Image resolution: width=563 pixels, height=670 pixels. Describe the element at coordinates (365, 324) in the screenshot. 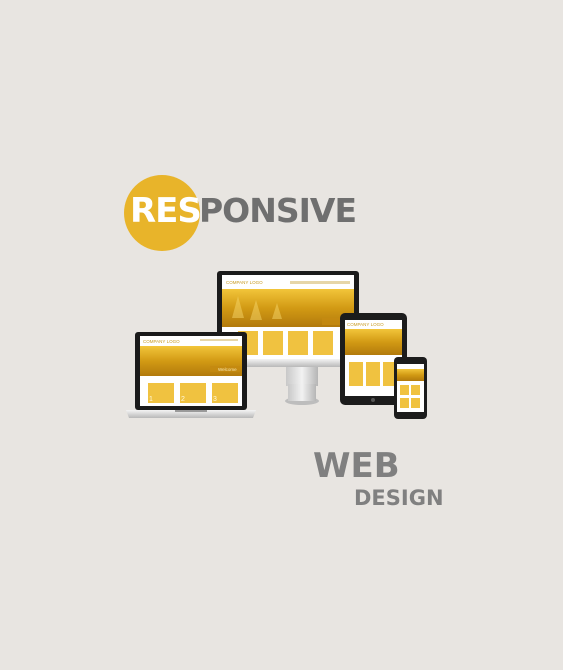

I see `tablet-logo-text: COMPANY LOGO` at that location.